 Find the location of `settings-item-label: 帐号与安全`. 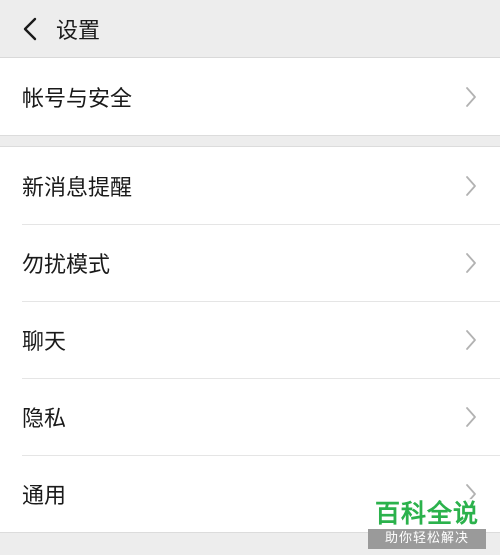

settings-item-label: 帐号与安全 is located at coordinates (77, 99).